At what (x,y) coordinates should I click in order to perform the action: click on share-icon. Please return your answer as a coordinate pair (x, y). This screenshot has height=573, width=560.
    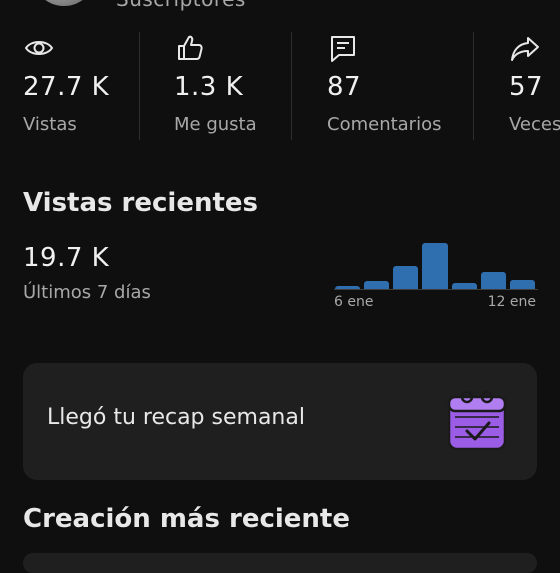
    Looking at the image, I should click on (525, 49).